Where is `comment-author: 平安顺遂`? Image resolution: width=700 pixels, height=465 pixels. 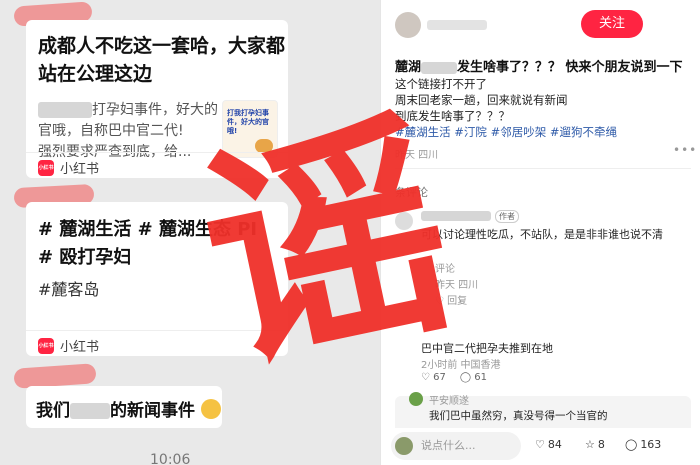 comment-author: 平安顺遂 is located at coordinates (449, 401).